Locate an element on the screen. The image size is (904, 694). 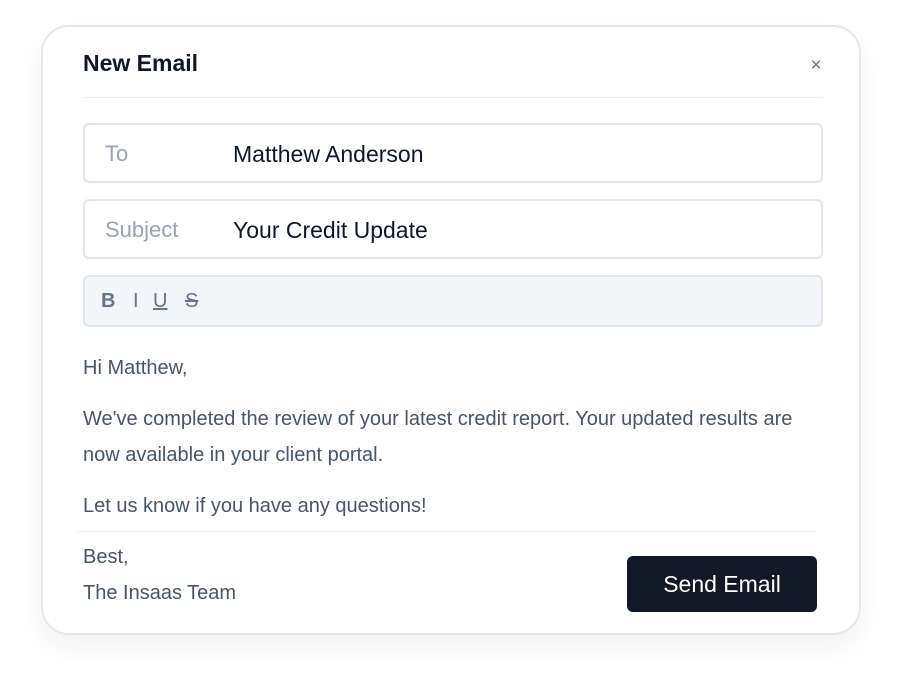
subject-field: Subject Your Credit Update is located at coordinates (453, 229).